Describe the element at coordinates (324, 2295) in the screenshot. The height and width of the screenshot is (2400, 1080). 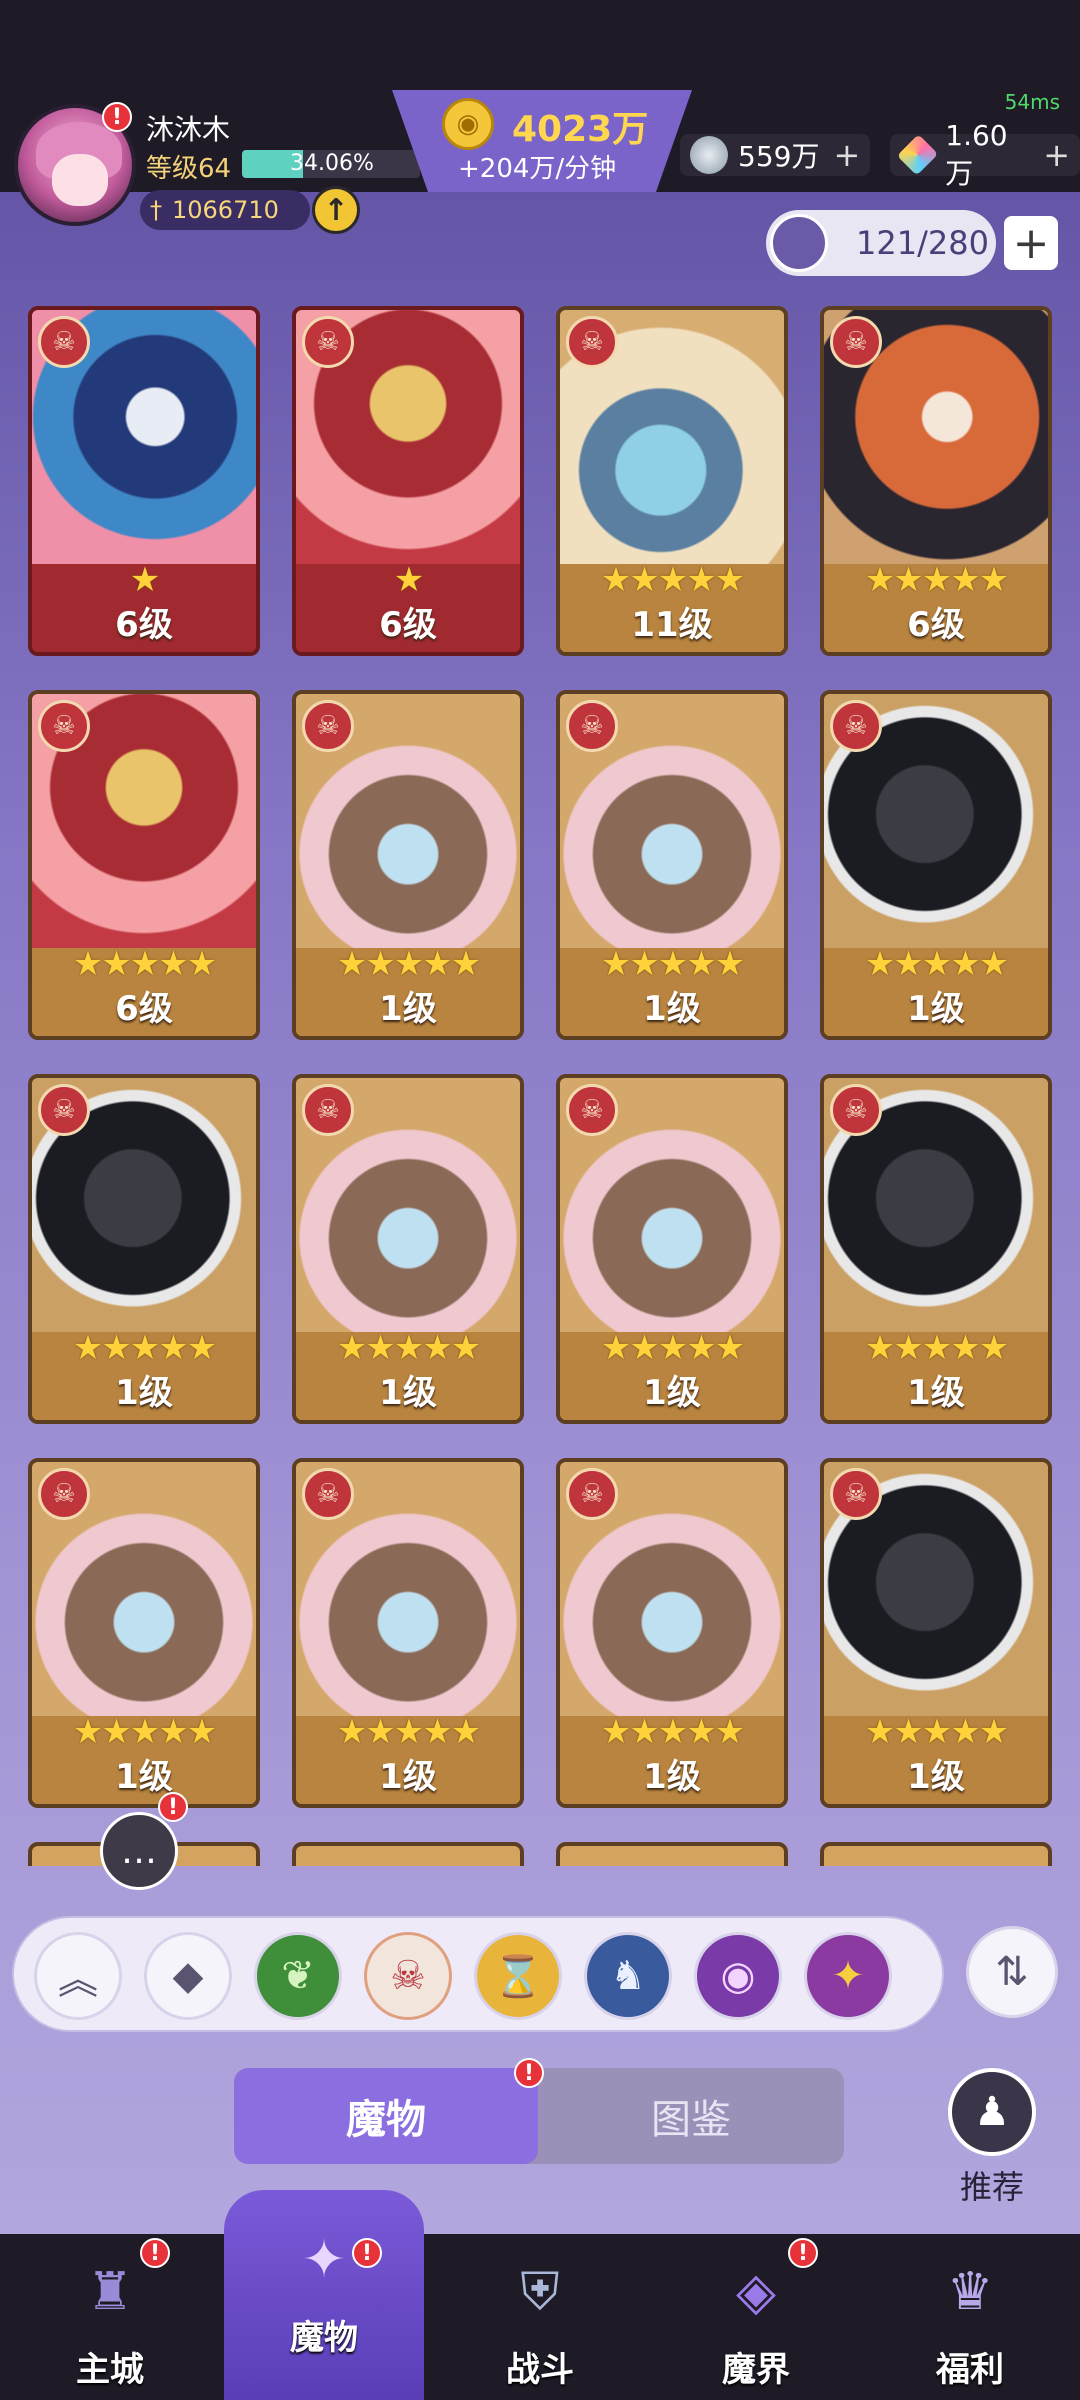
I see `nav-monsters: ✦ 魔物` at that location.